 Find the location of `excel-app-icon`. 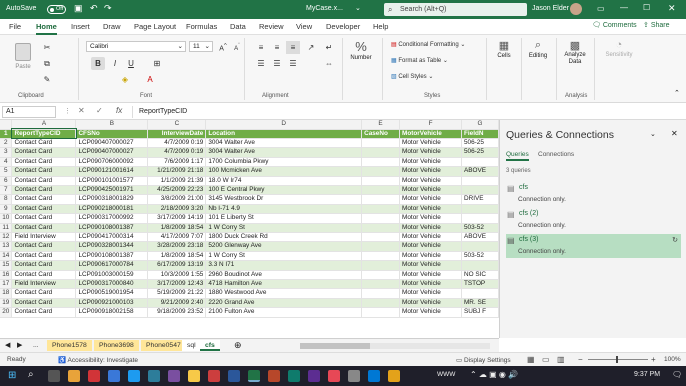

excel-app-icon is located at coordinates (254, 376).